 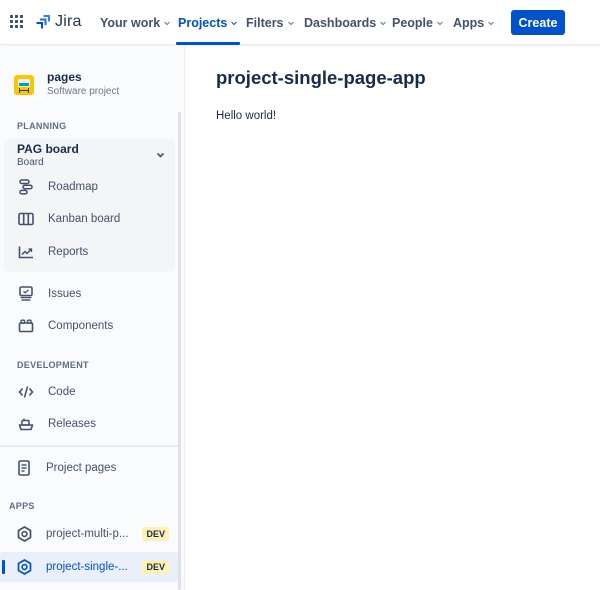 I want to click on issues-icon, so click(x=26, y=294).